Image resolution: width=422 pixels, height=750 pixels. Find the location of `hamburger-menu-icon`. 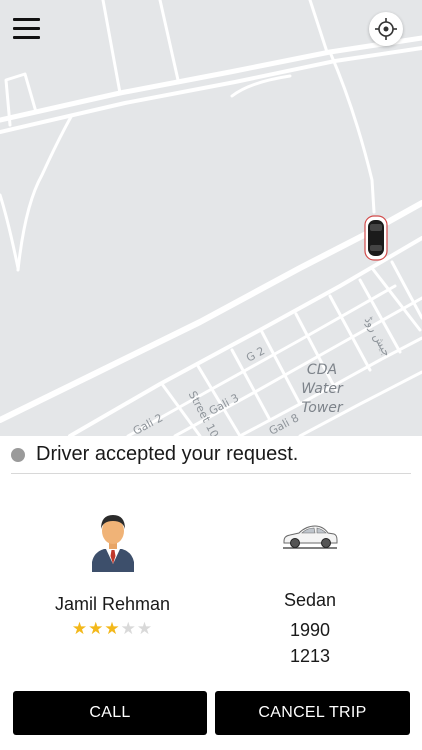

hamburger-menu-icon is located at coordinates (26, 19).